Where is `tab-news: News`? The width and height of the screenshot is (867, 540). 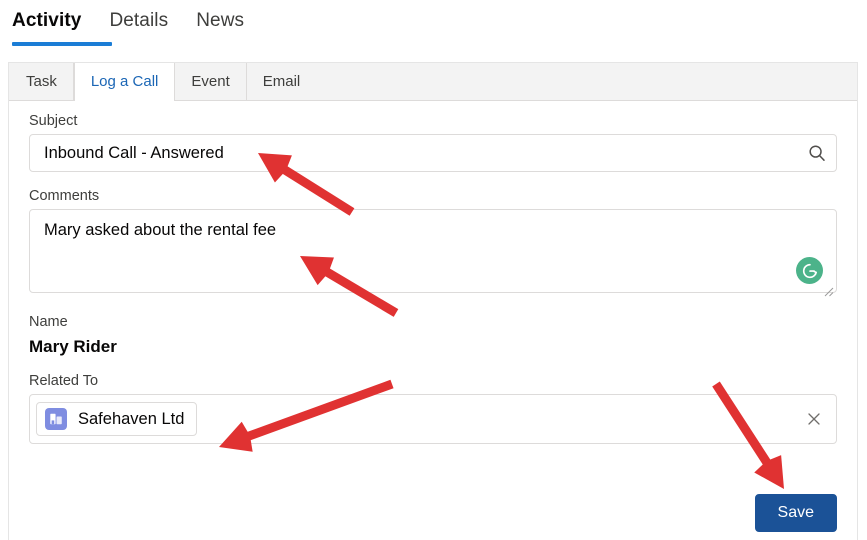 tab-news: News is located at coordinates (234, 26).